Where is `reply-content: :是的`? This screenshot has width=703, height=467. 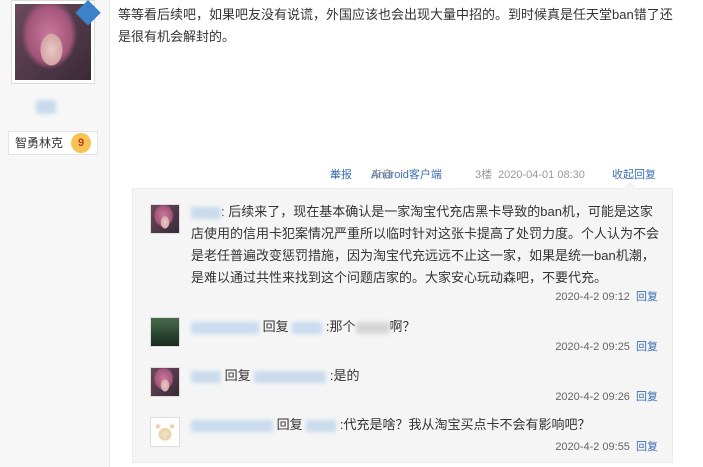
reply-content: :是的 is located at coordinates (344, 375).